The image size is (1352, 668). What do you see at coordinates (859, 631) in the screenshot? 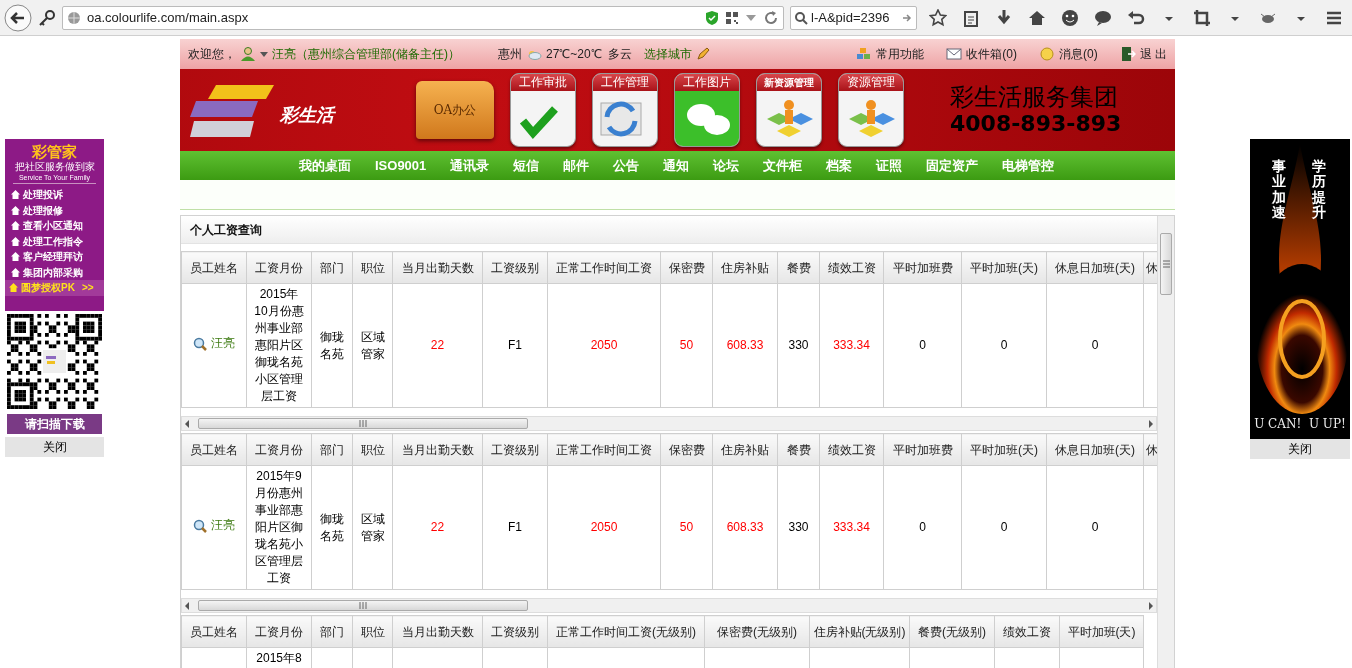
I see `column-header: 住房补贴(无级别)` at bounding box center [859, 631].